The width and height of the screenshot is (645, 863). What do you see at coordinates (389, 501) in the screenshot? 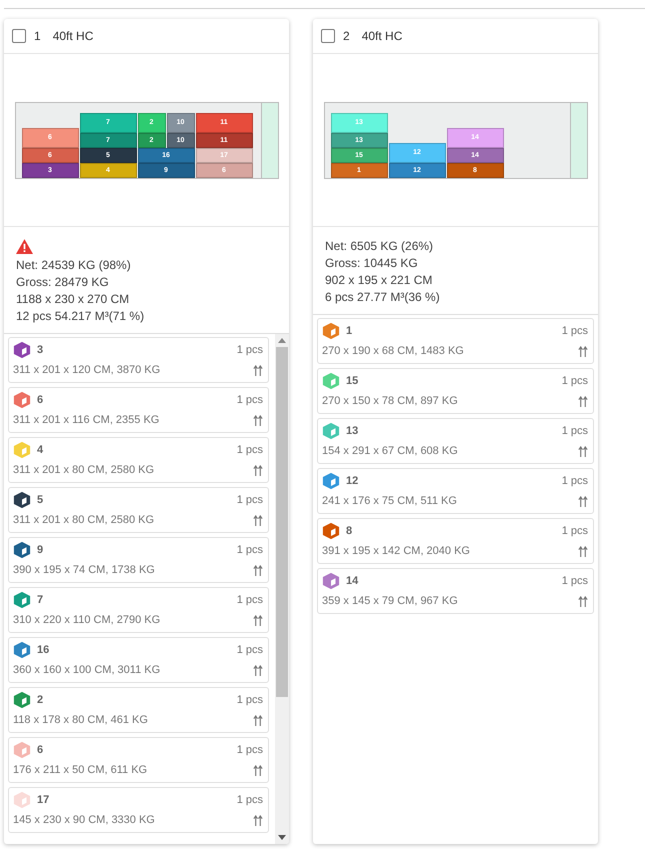
I see `item-dimensions: 241 x 176 x 75 CM, 511 KG` at bounding box center [389, 501].